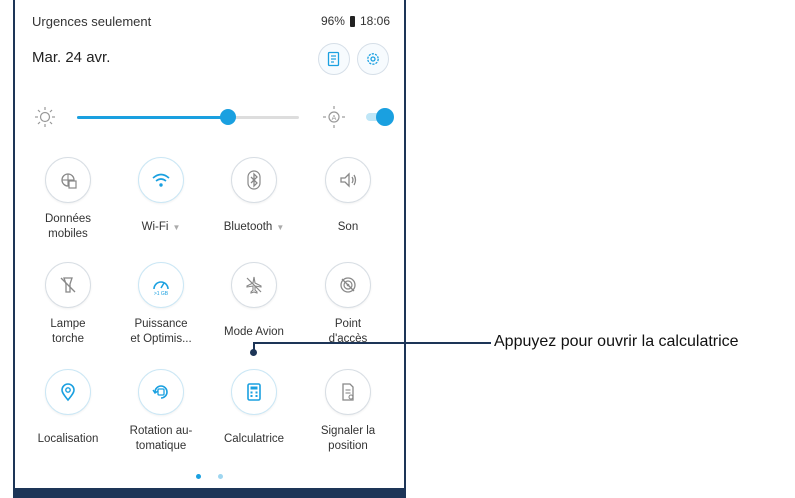 This screenshot has width=795, height=498. I want to click on tile-label: Calculatrice, so click(254, 439).